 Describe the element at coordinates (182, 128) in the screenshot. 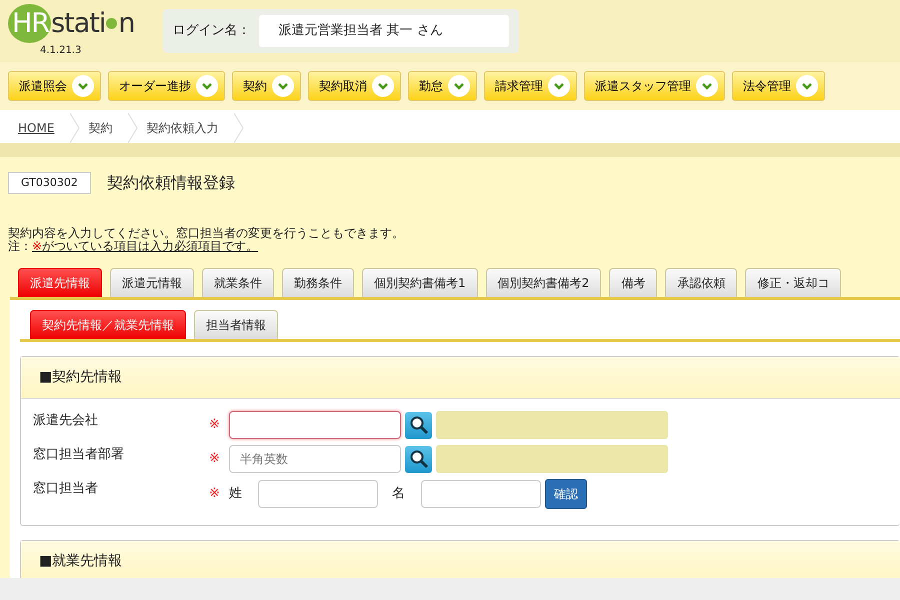

I see `breadcrumb-item: 契約依頼入力` at that location.